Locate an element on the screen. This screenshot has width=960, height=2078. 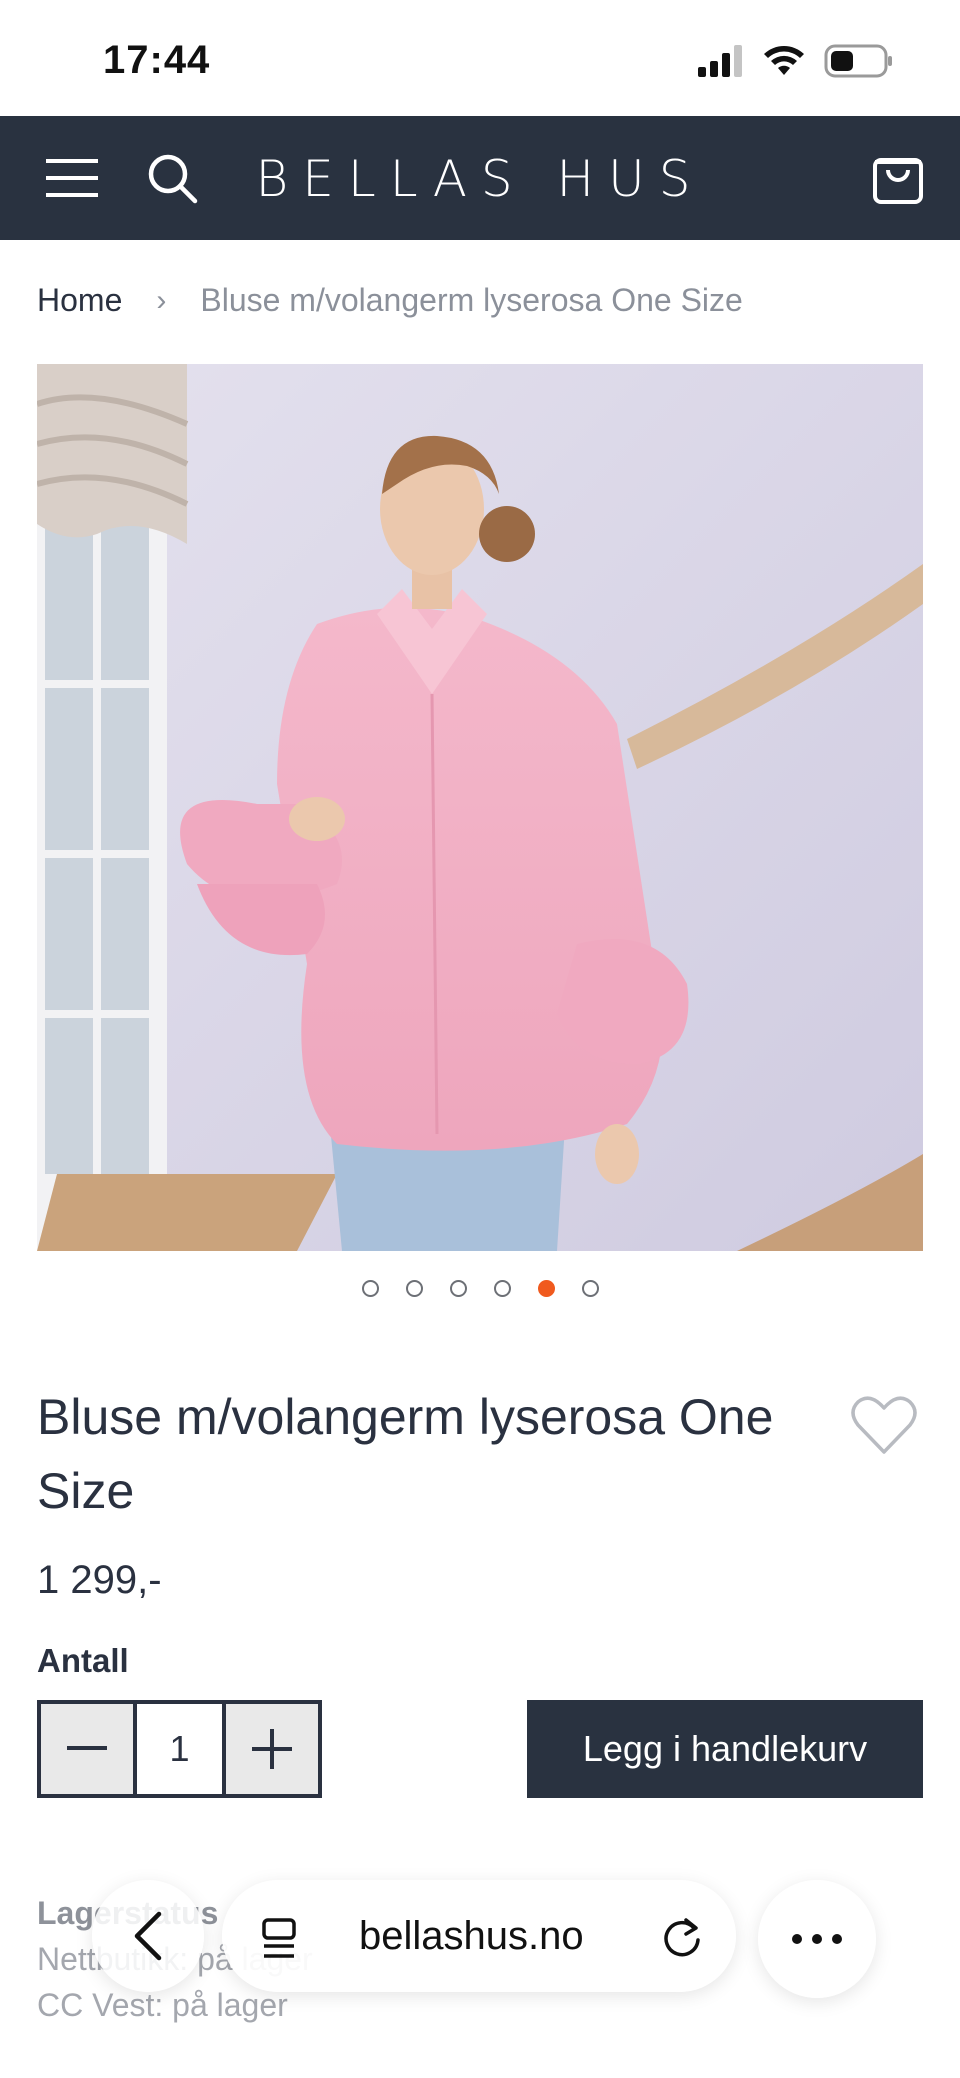
increase-quantity-button is located at coordinates (272, 1749).